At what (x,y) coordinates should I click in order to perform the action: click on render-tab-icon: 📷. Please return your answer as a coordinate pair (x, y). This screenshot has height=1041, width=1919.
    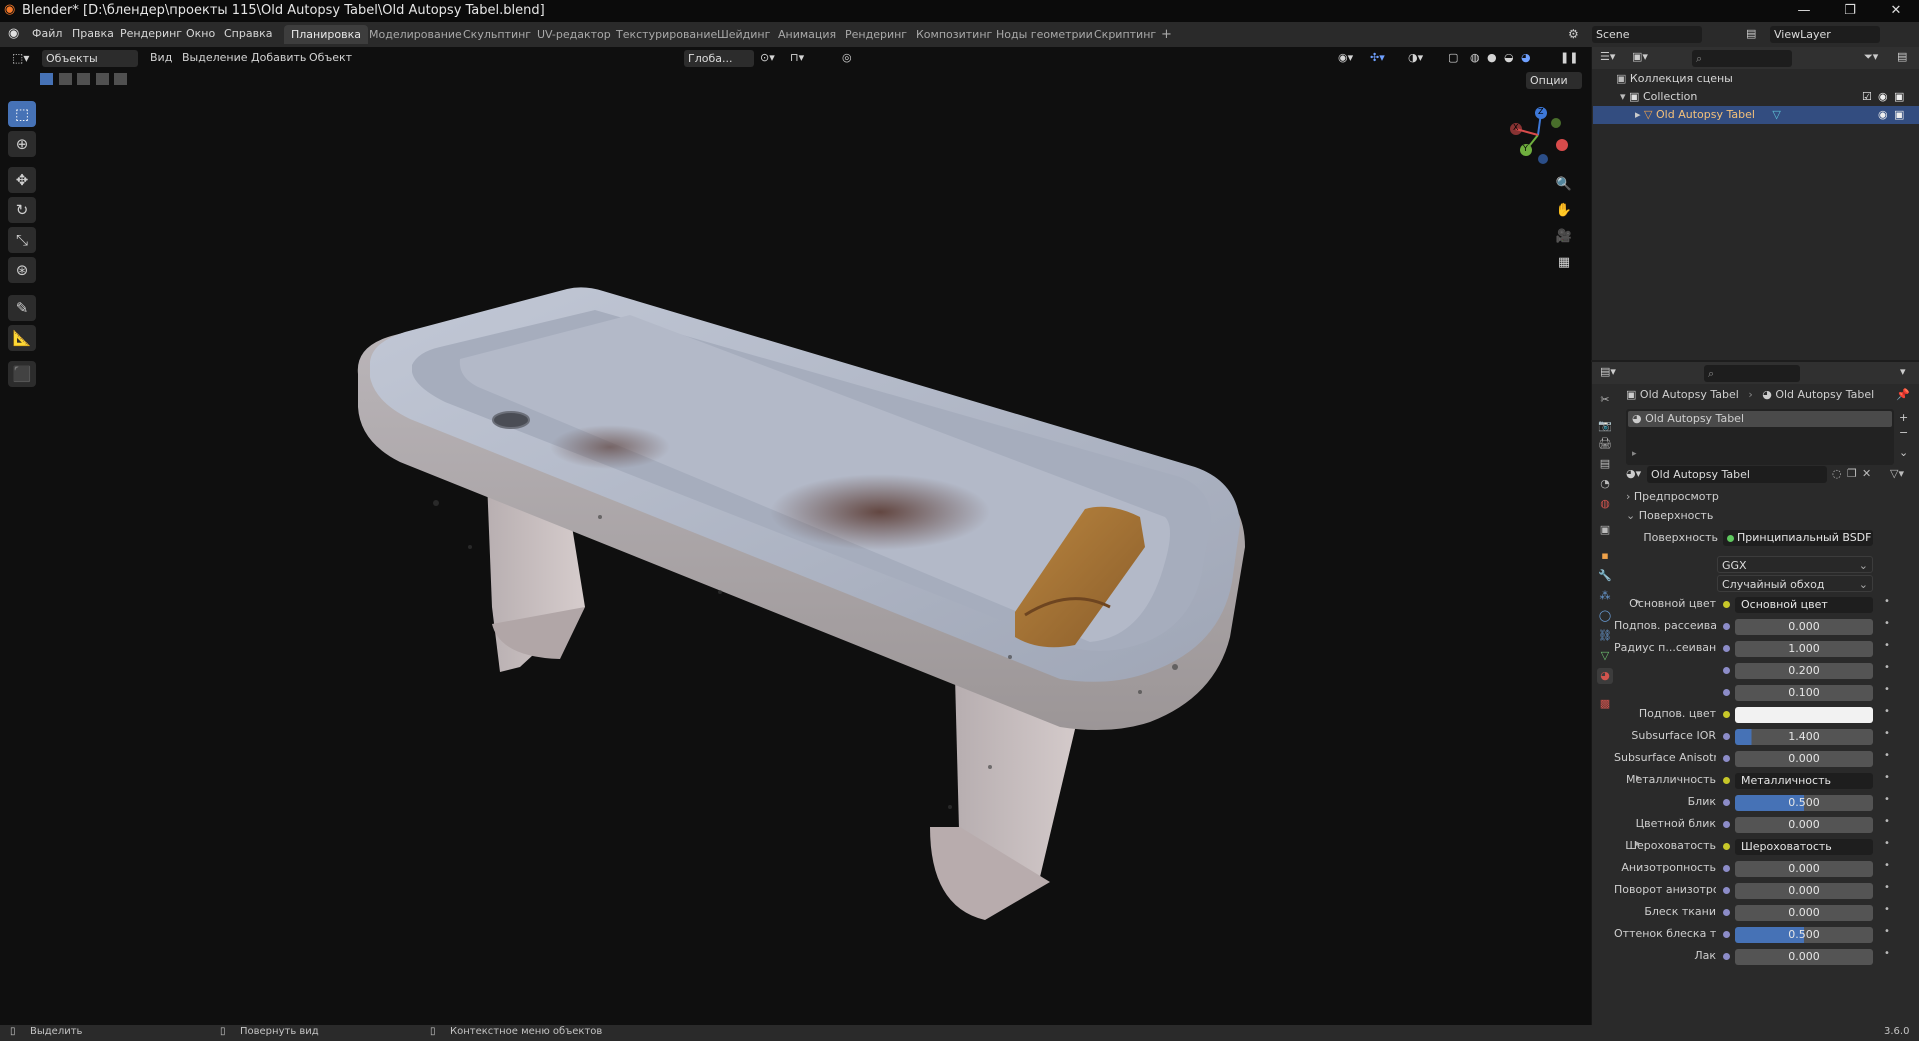
    Looking at the image, I should click on (1605, 426).